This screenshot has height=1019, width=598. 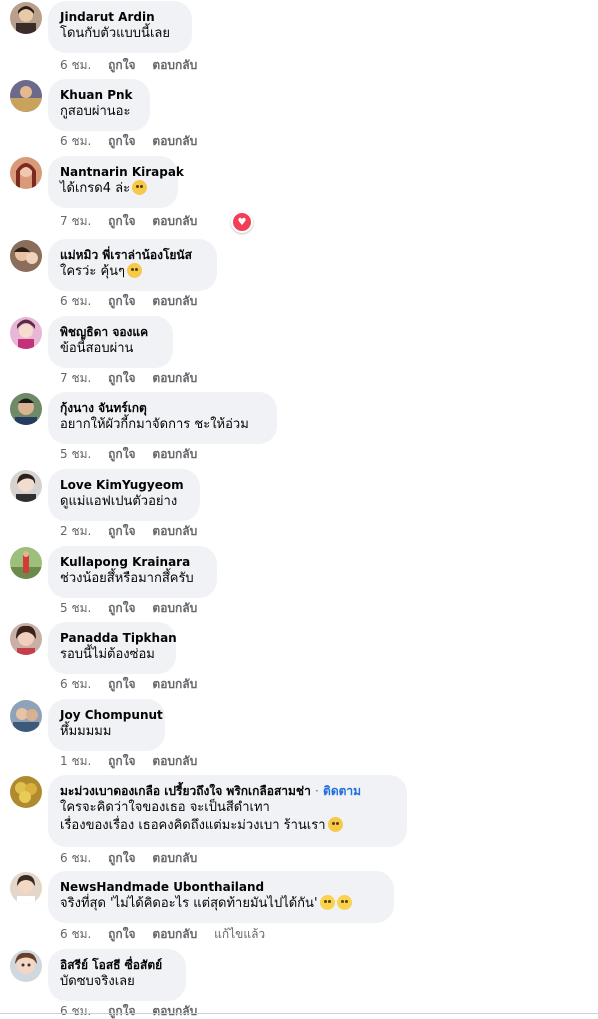 What do you see at coordinates (162, 408) in the screenshot?
I see `comment-author: กุ้งนาง จันทร์เกตุ` at bounding box center [162, 408].